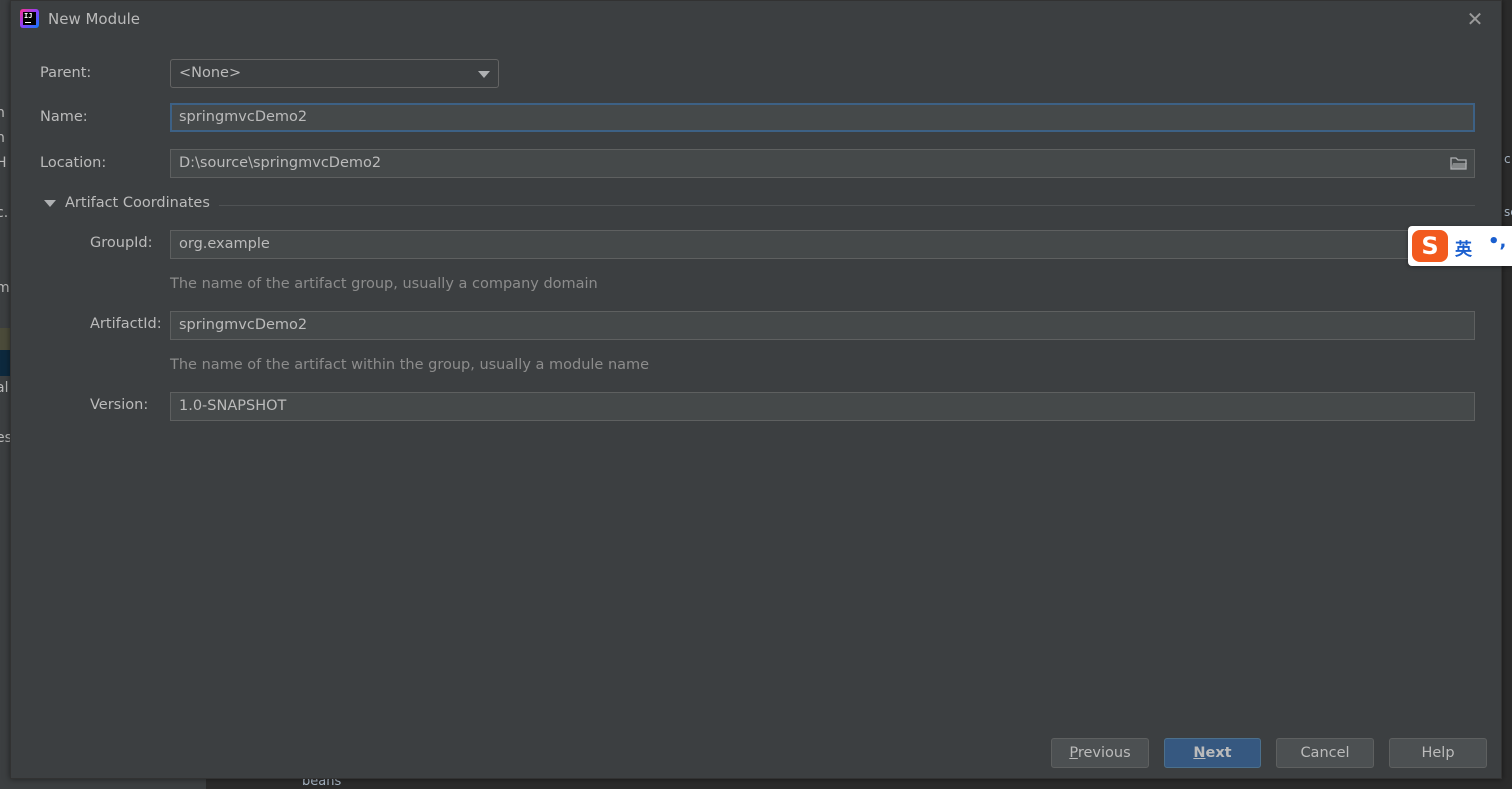  I want to click on parent-label: Parent:, so click(66, 73).